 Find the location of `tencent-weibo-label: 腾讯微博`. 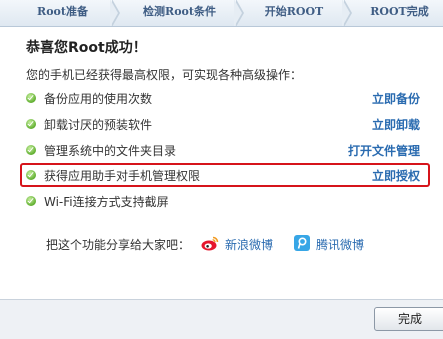

tencent-weibo-label: 腾讯微博 is located at coordinates (340, 245).